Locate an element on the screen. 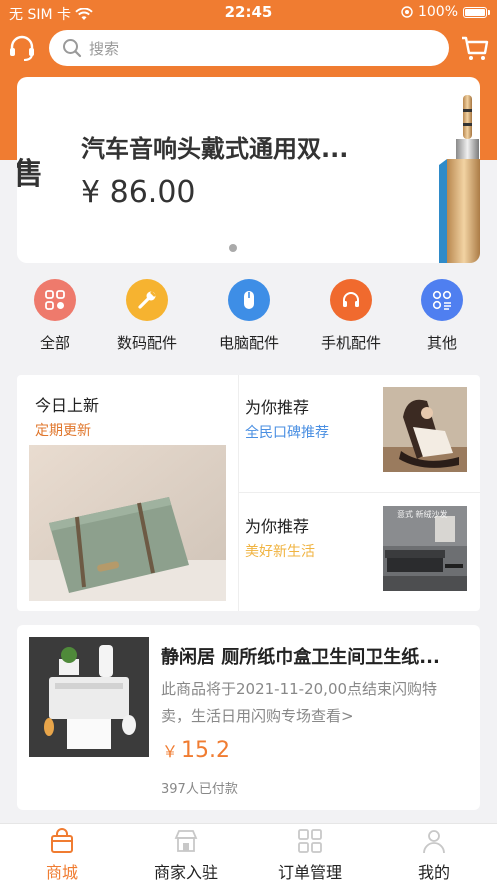  banner-price: ¥ 86.00 is located at coordinates (138, 192).